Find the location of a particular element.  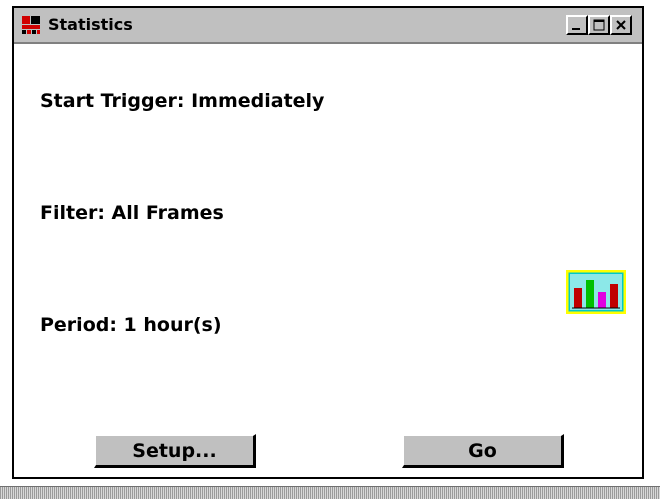

minimize-icon is located at coordinates (576, 29).